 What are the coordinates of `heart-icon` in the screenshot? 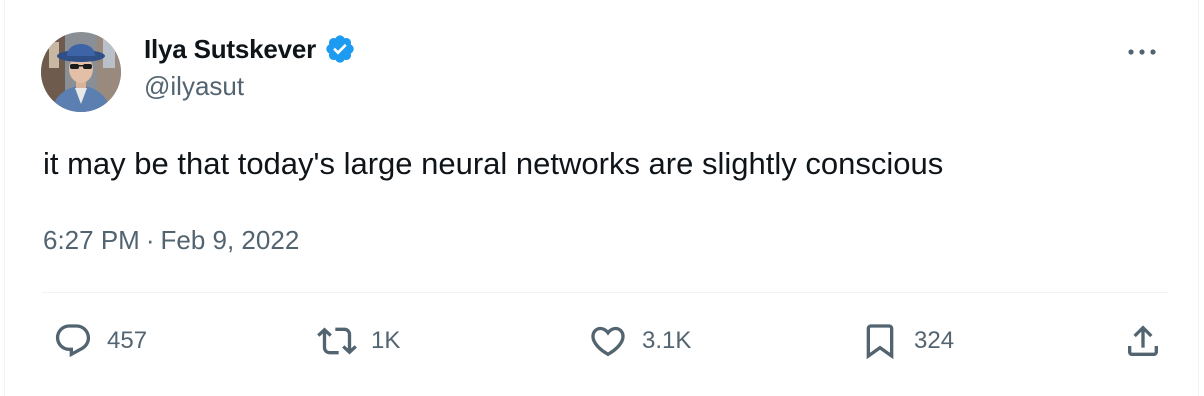 It's located at (608, 341).